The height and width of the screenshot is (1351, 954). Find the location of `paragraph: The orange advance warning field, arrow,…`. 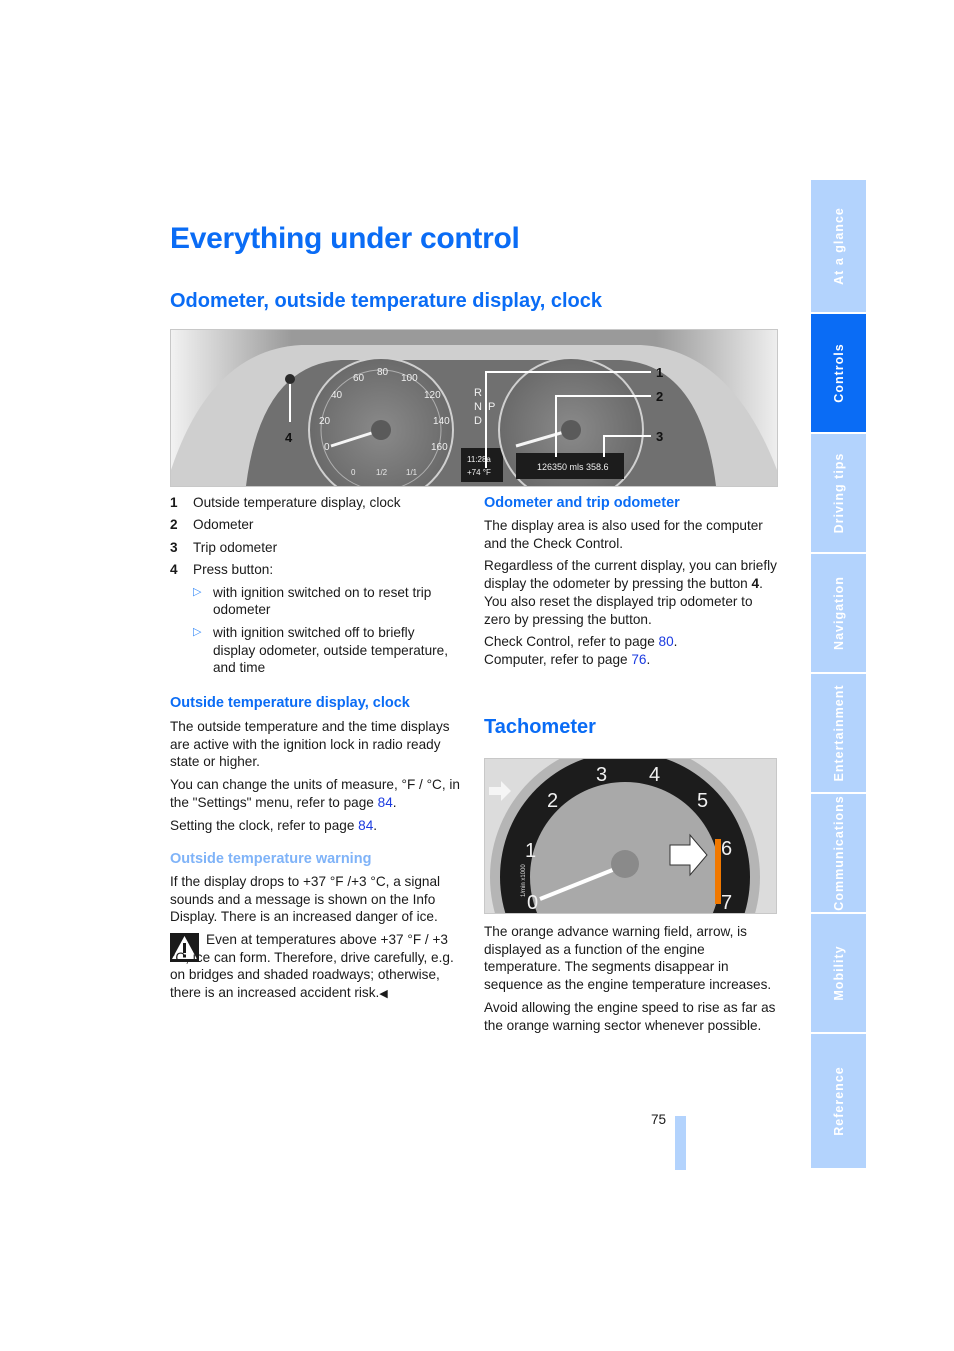

paragraph: The orange advance warning field, arrow,… is located at coordinates (628, 958).